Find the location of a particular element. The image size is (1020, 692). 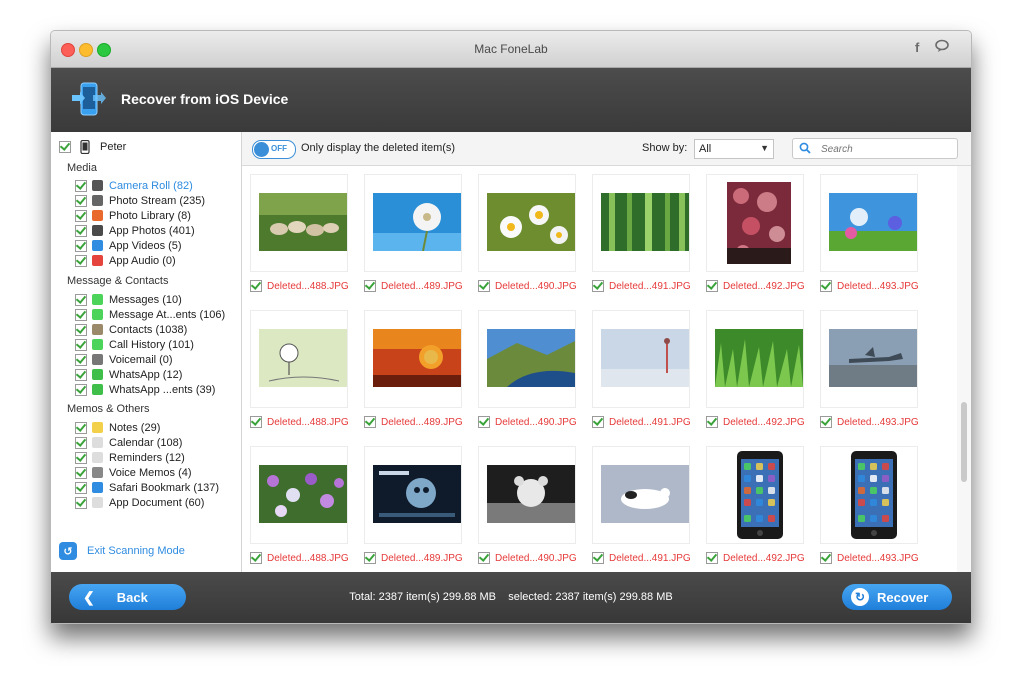

deleted-only-toggle: OFF is located at coordinates (274, 149).